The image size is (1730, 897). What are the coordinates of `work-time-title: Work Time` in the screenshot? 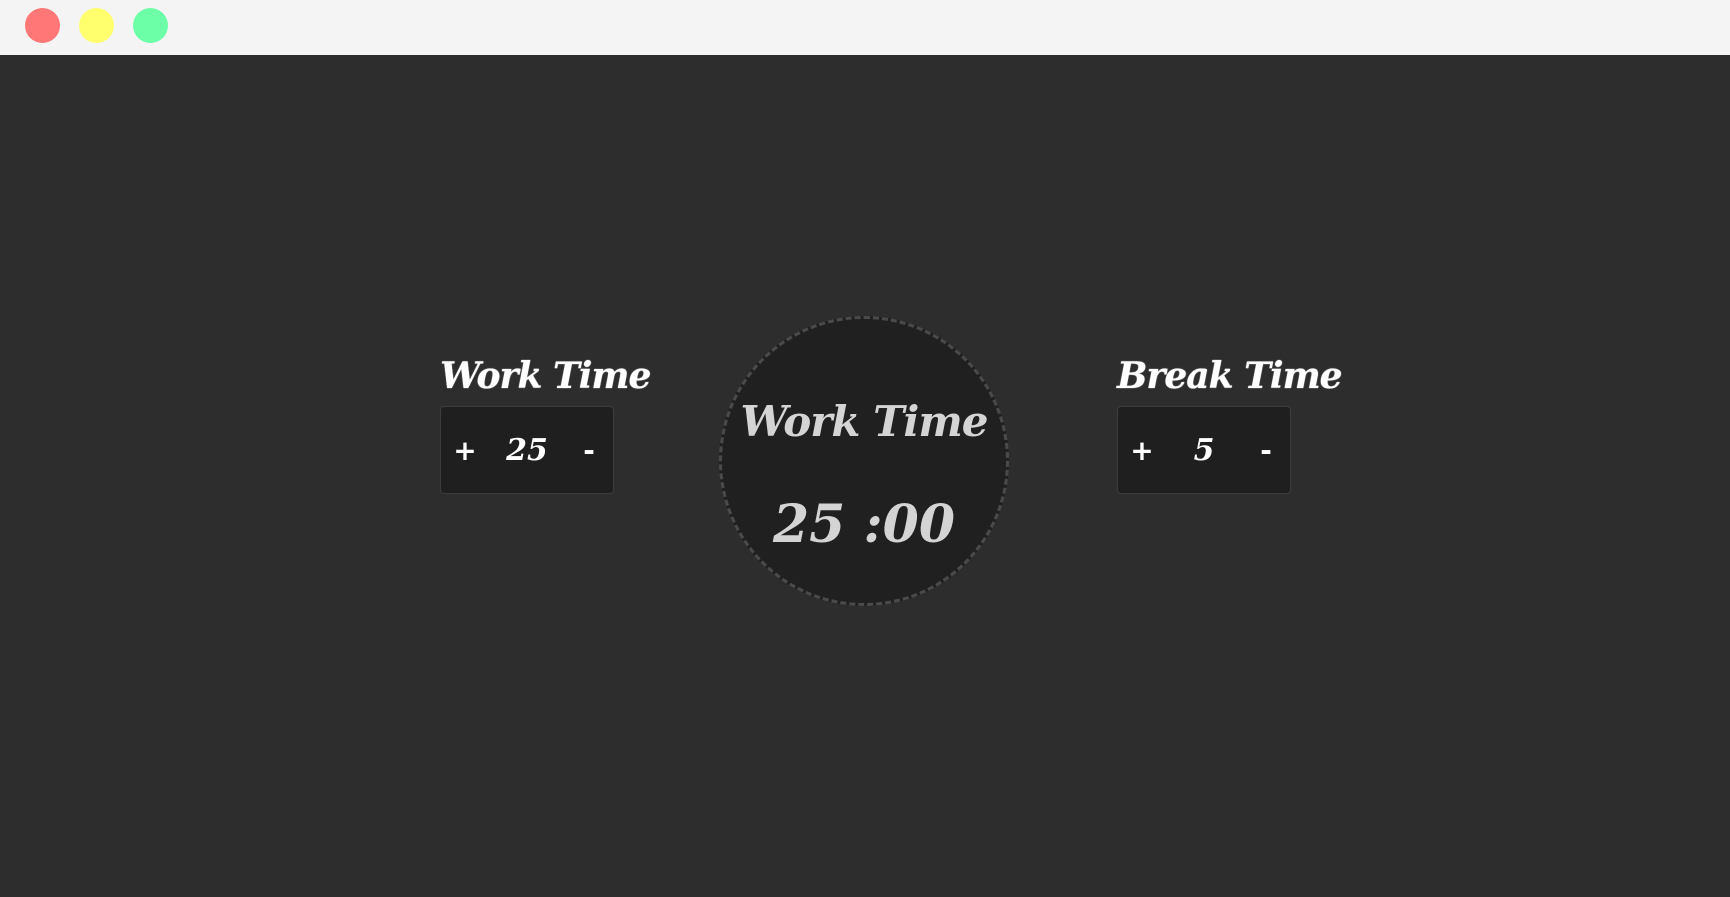 It's located at (545, 376).